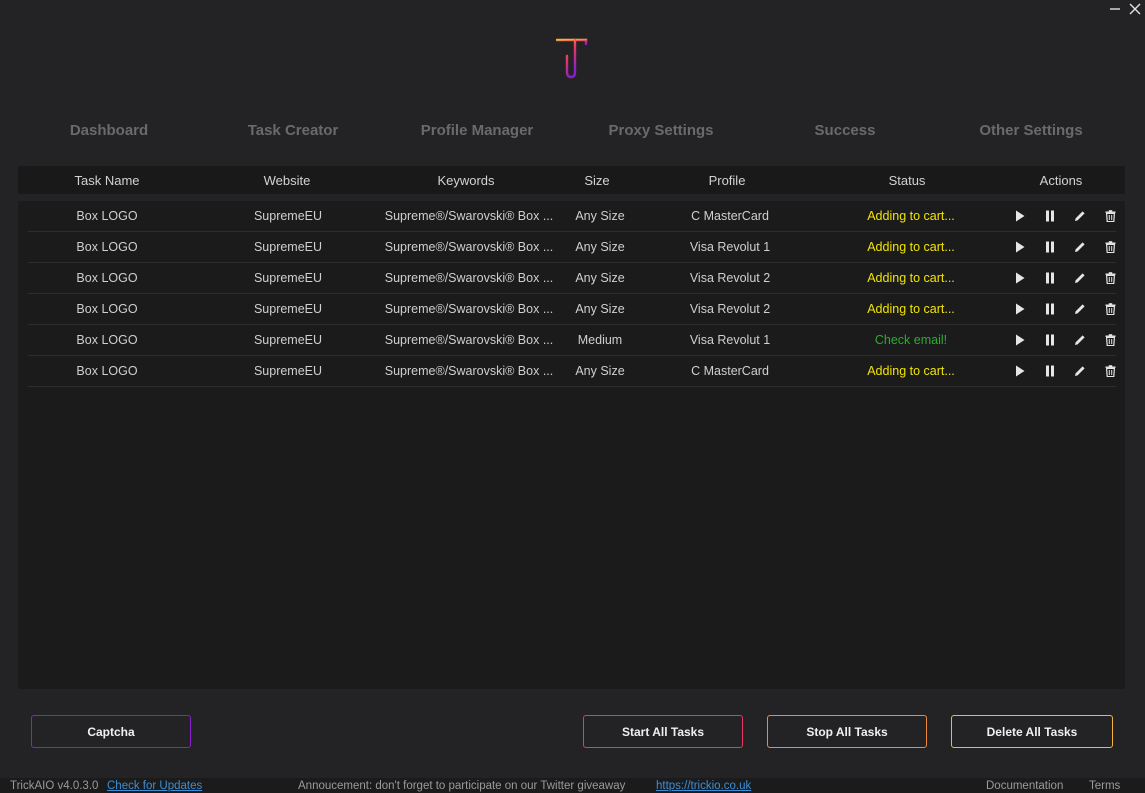 The height and width of the screenshot is (793, 1145). What do you see at coordinates (663, 731) in the screenshot?
I see `start-all-tasks-button: Start All Tasks` at bounding box center [663, 731].